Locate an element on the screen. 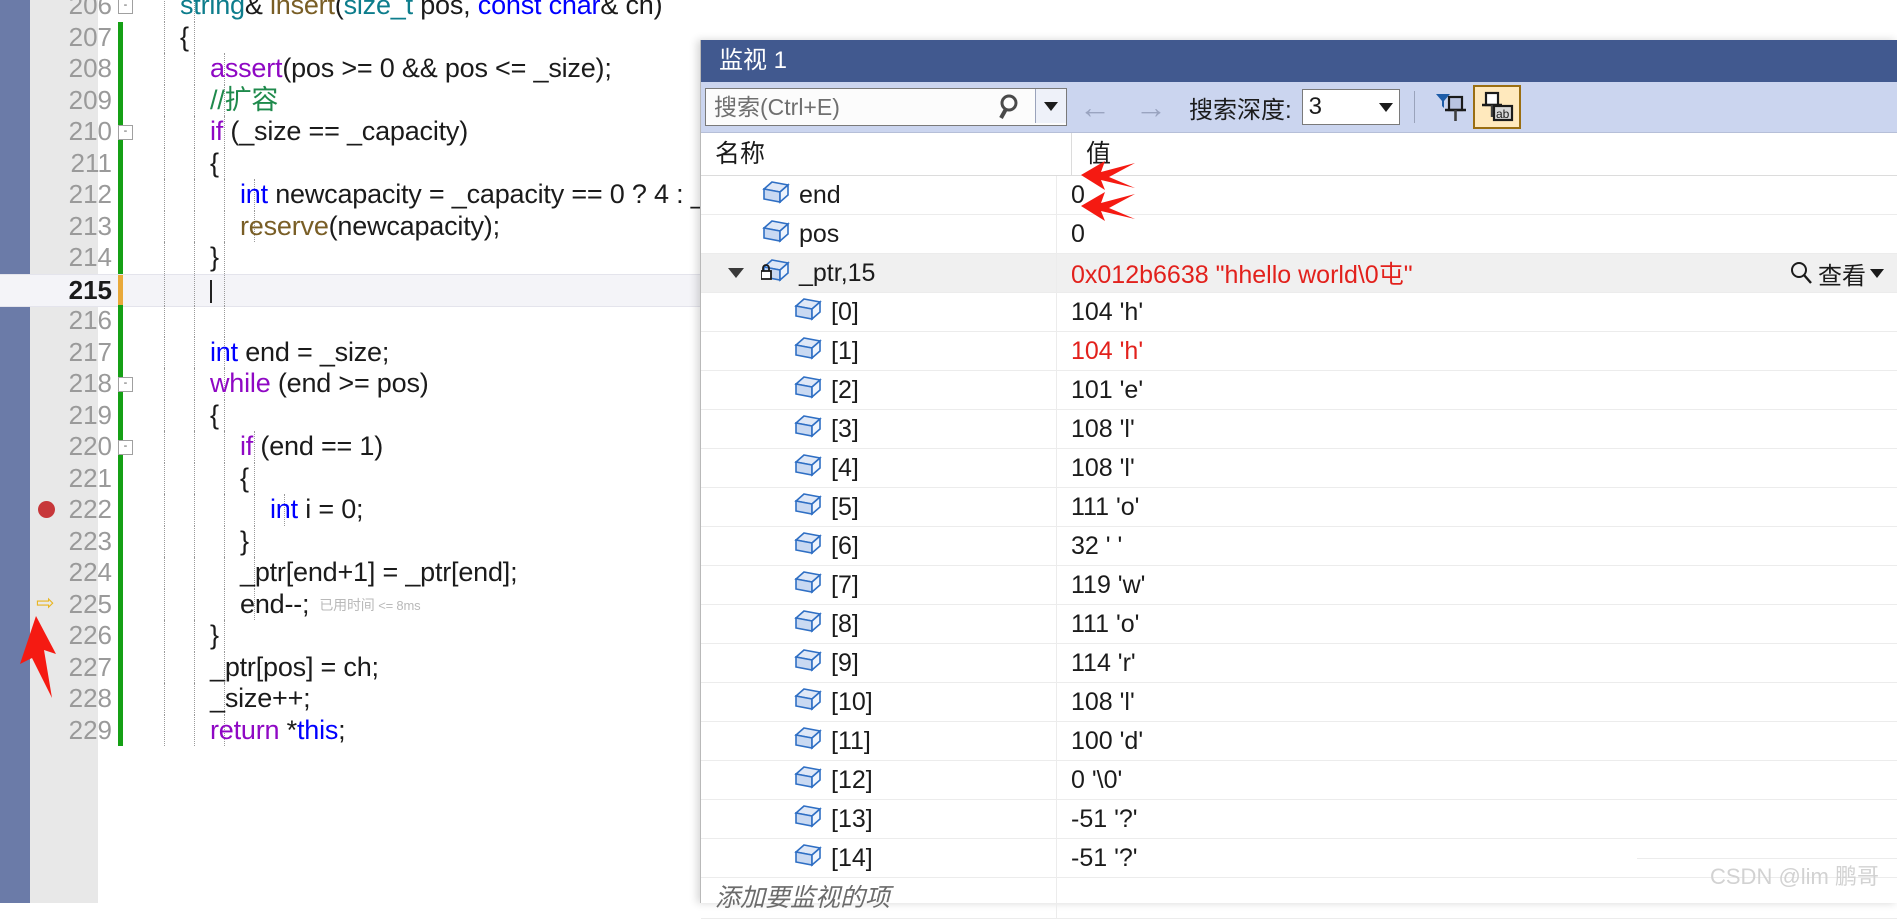 Image resolution: width=1897 pixels, height=919 pixels. watch-row-name-cell: end is located at coordinates (879, 195).